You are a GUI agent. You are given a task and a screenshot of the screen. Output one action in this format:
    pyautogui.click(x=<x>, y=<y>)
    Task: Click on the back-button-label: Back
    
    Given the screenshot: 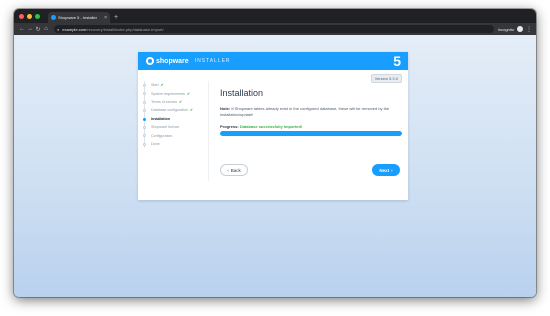 What is the action you would take?
    pyautogui.click(x=235, y=170)
    